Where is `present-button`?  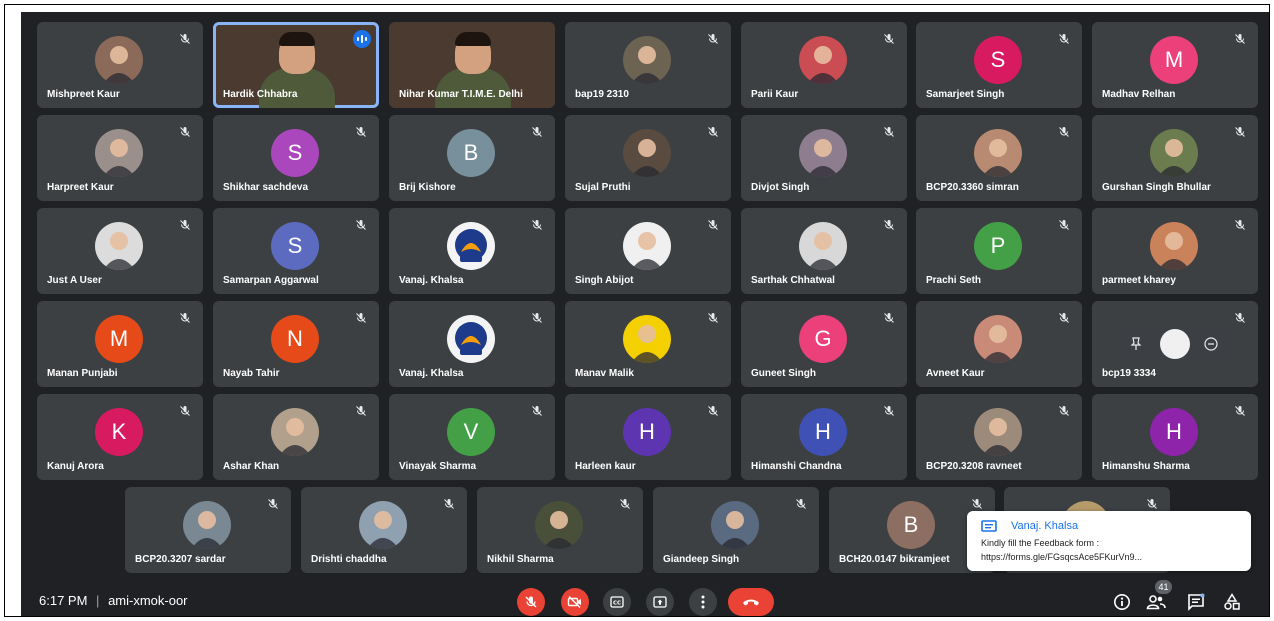
present-button is located at coordinates (660, 602).